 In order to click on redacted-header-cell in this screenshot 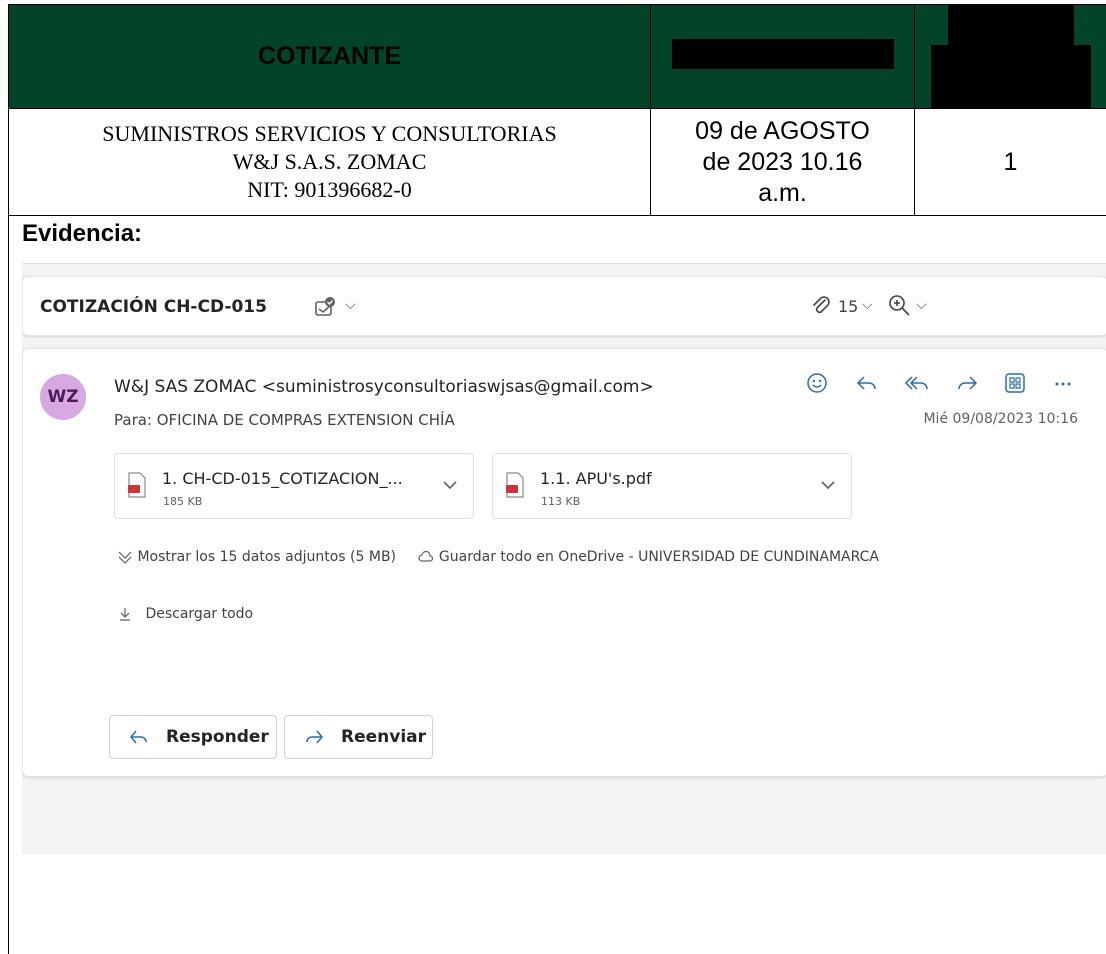, I will do `click(782, 56)`.